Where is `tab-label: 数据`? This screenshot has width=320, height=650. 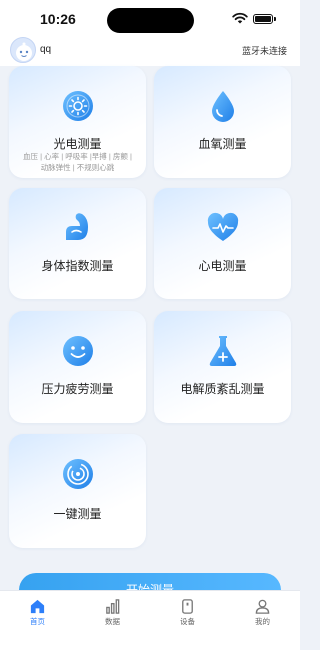 tab-label: 数据 is located at coordinates (112, 621).